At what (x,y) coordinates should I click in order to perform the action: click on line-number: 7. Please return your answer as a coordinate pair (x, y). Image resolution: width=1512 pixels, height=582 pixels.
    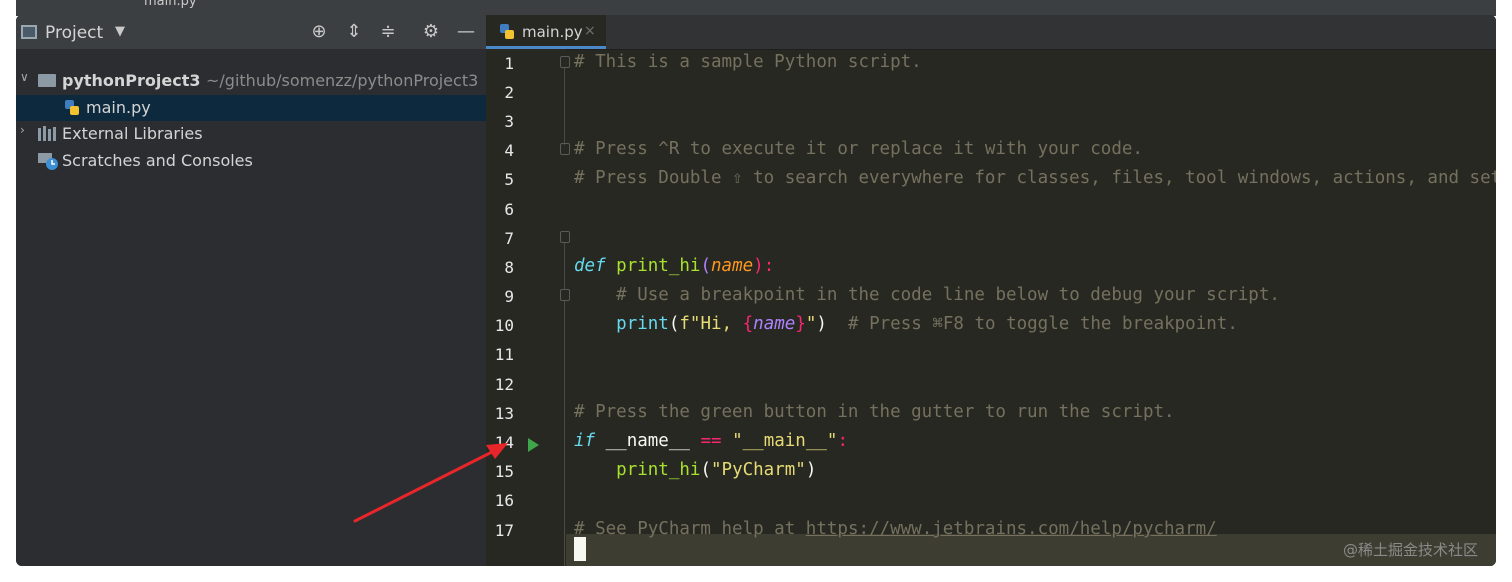
    Looking at the image, I should click on (509, 238).